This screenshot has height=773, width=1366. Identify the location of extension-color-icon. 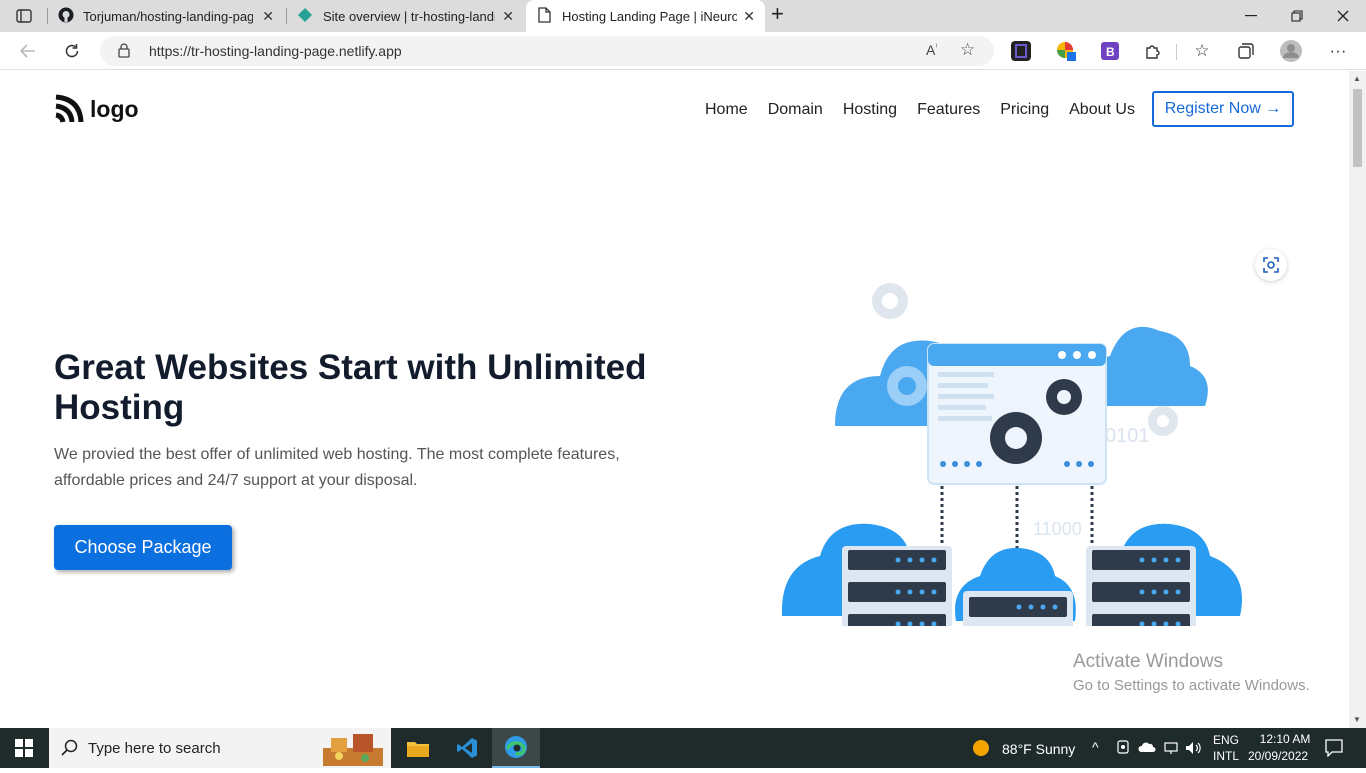
(1066, 51).